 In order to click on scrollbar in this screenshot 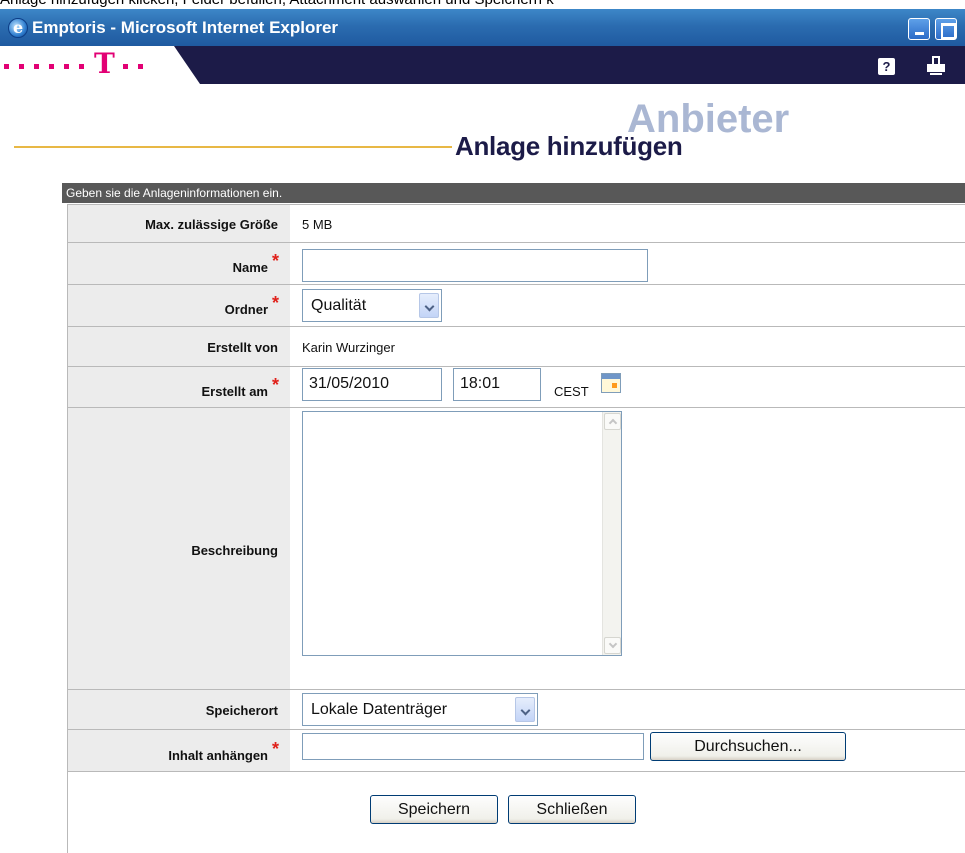, I will do `click(611, 533)`.